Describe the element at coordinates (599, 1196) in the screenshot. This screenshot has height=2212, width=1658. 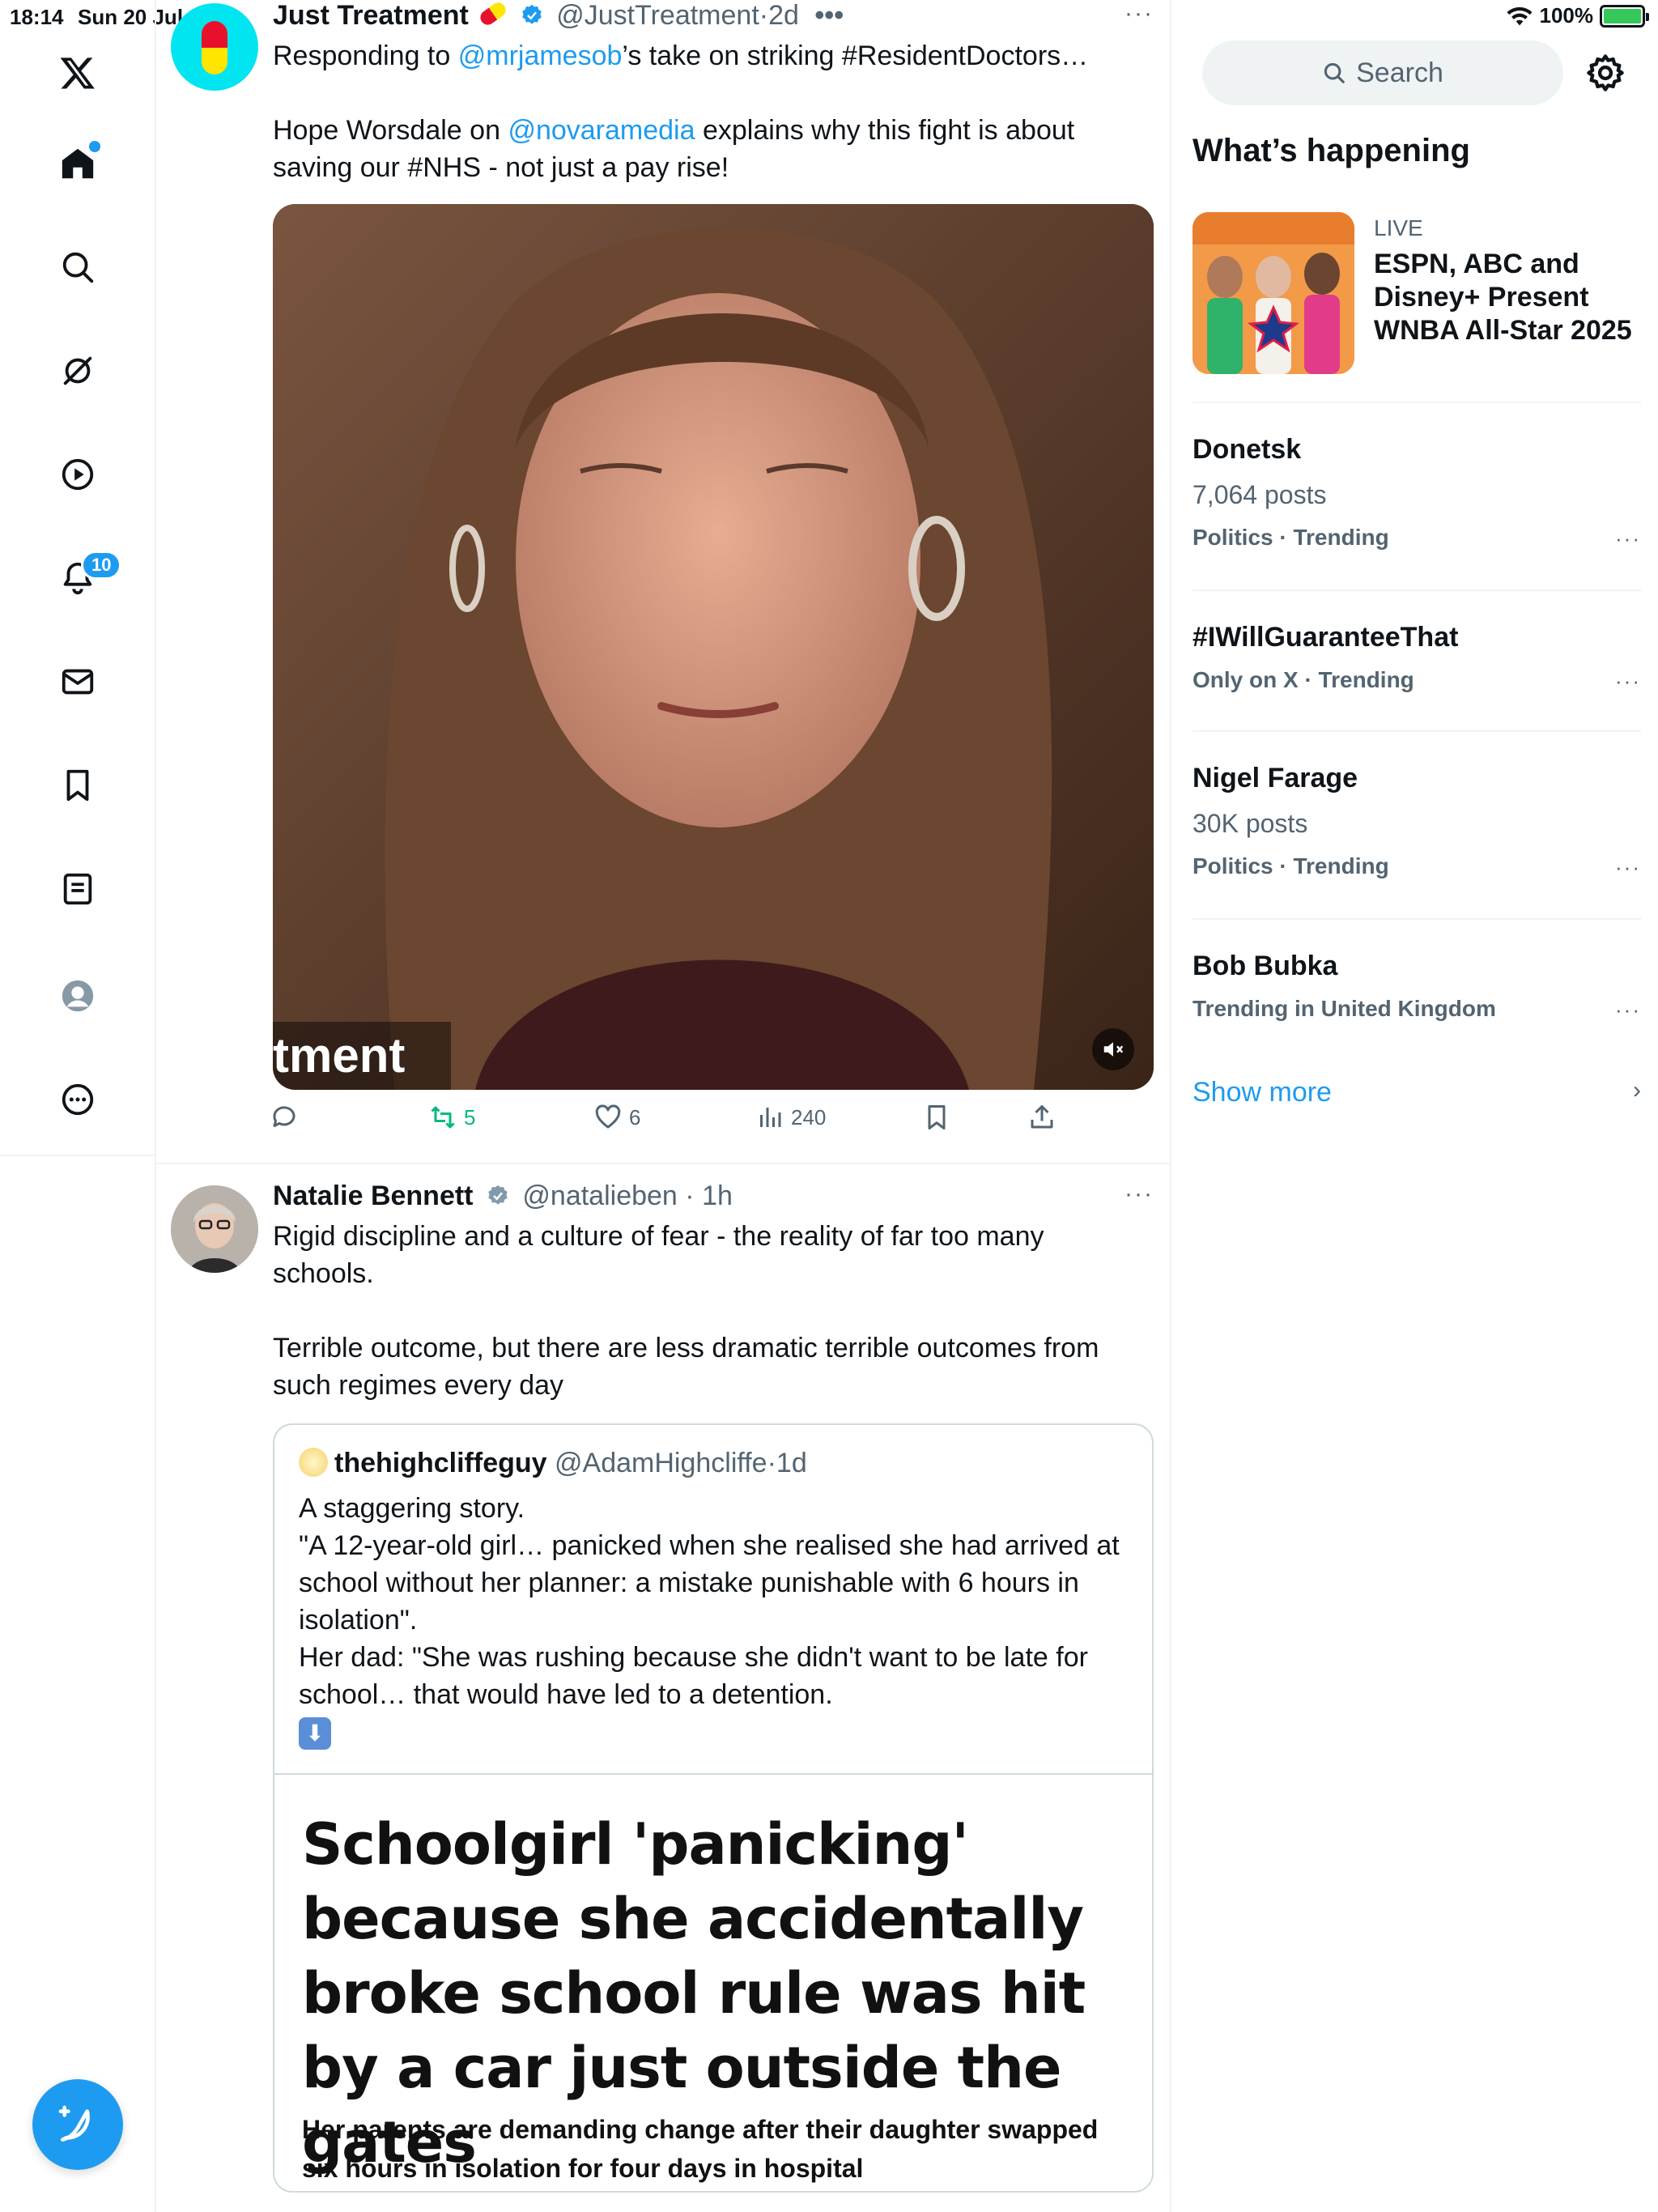
I see `handle: @natalieben` at that location.